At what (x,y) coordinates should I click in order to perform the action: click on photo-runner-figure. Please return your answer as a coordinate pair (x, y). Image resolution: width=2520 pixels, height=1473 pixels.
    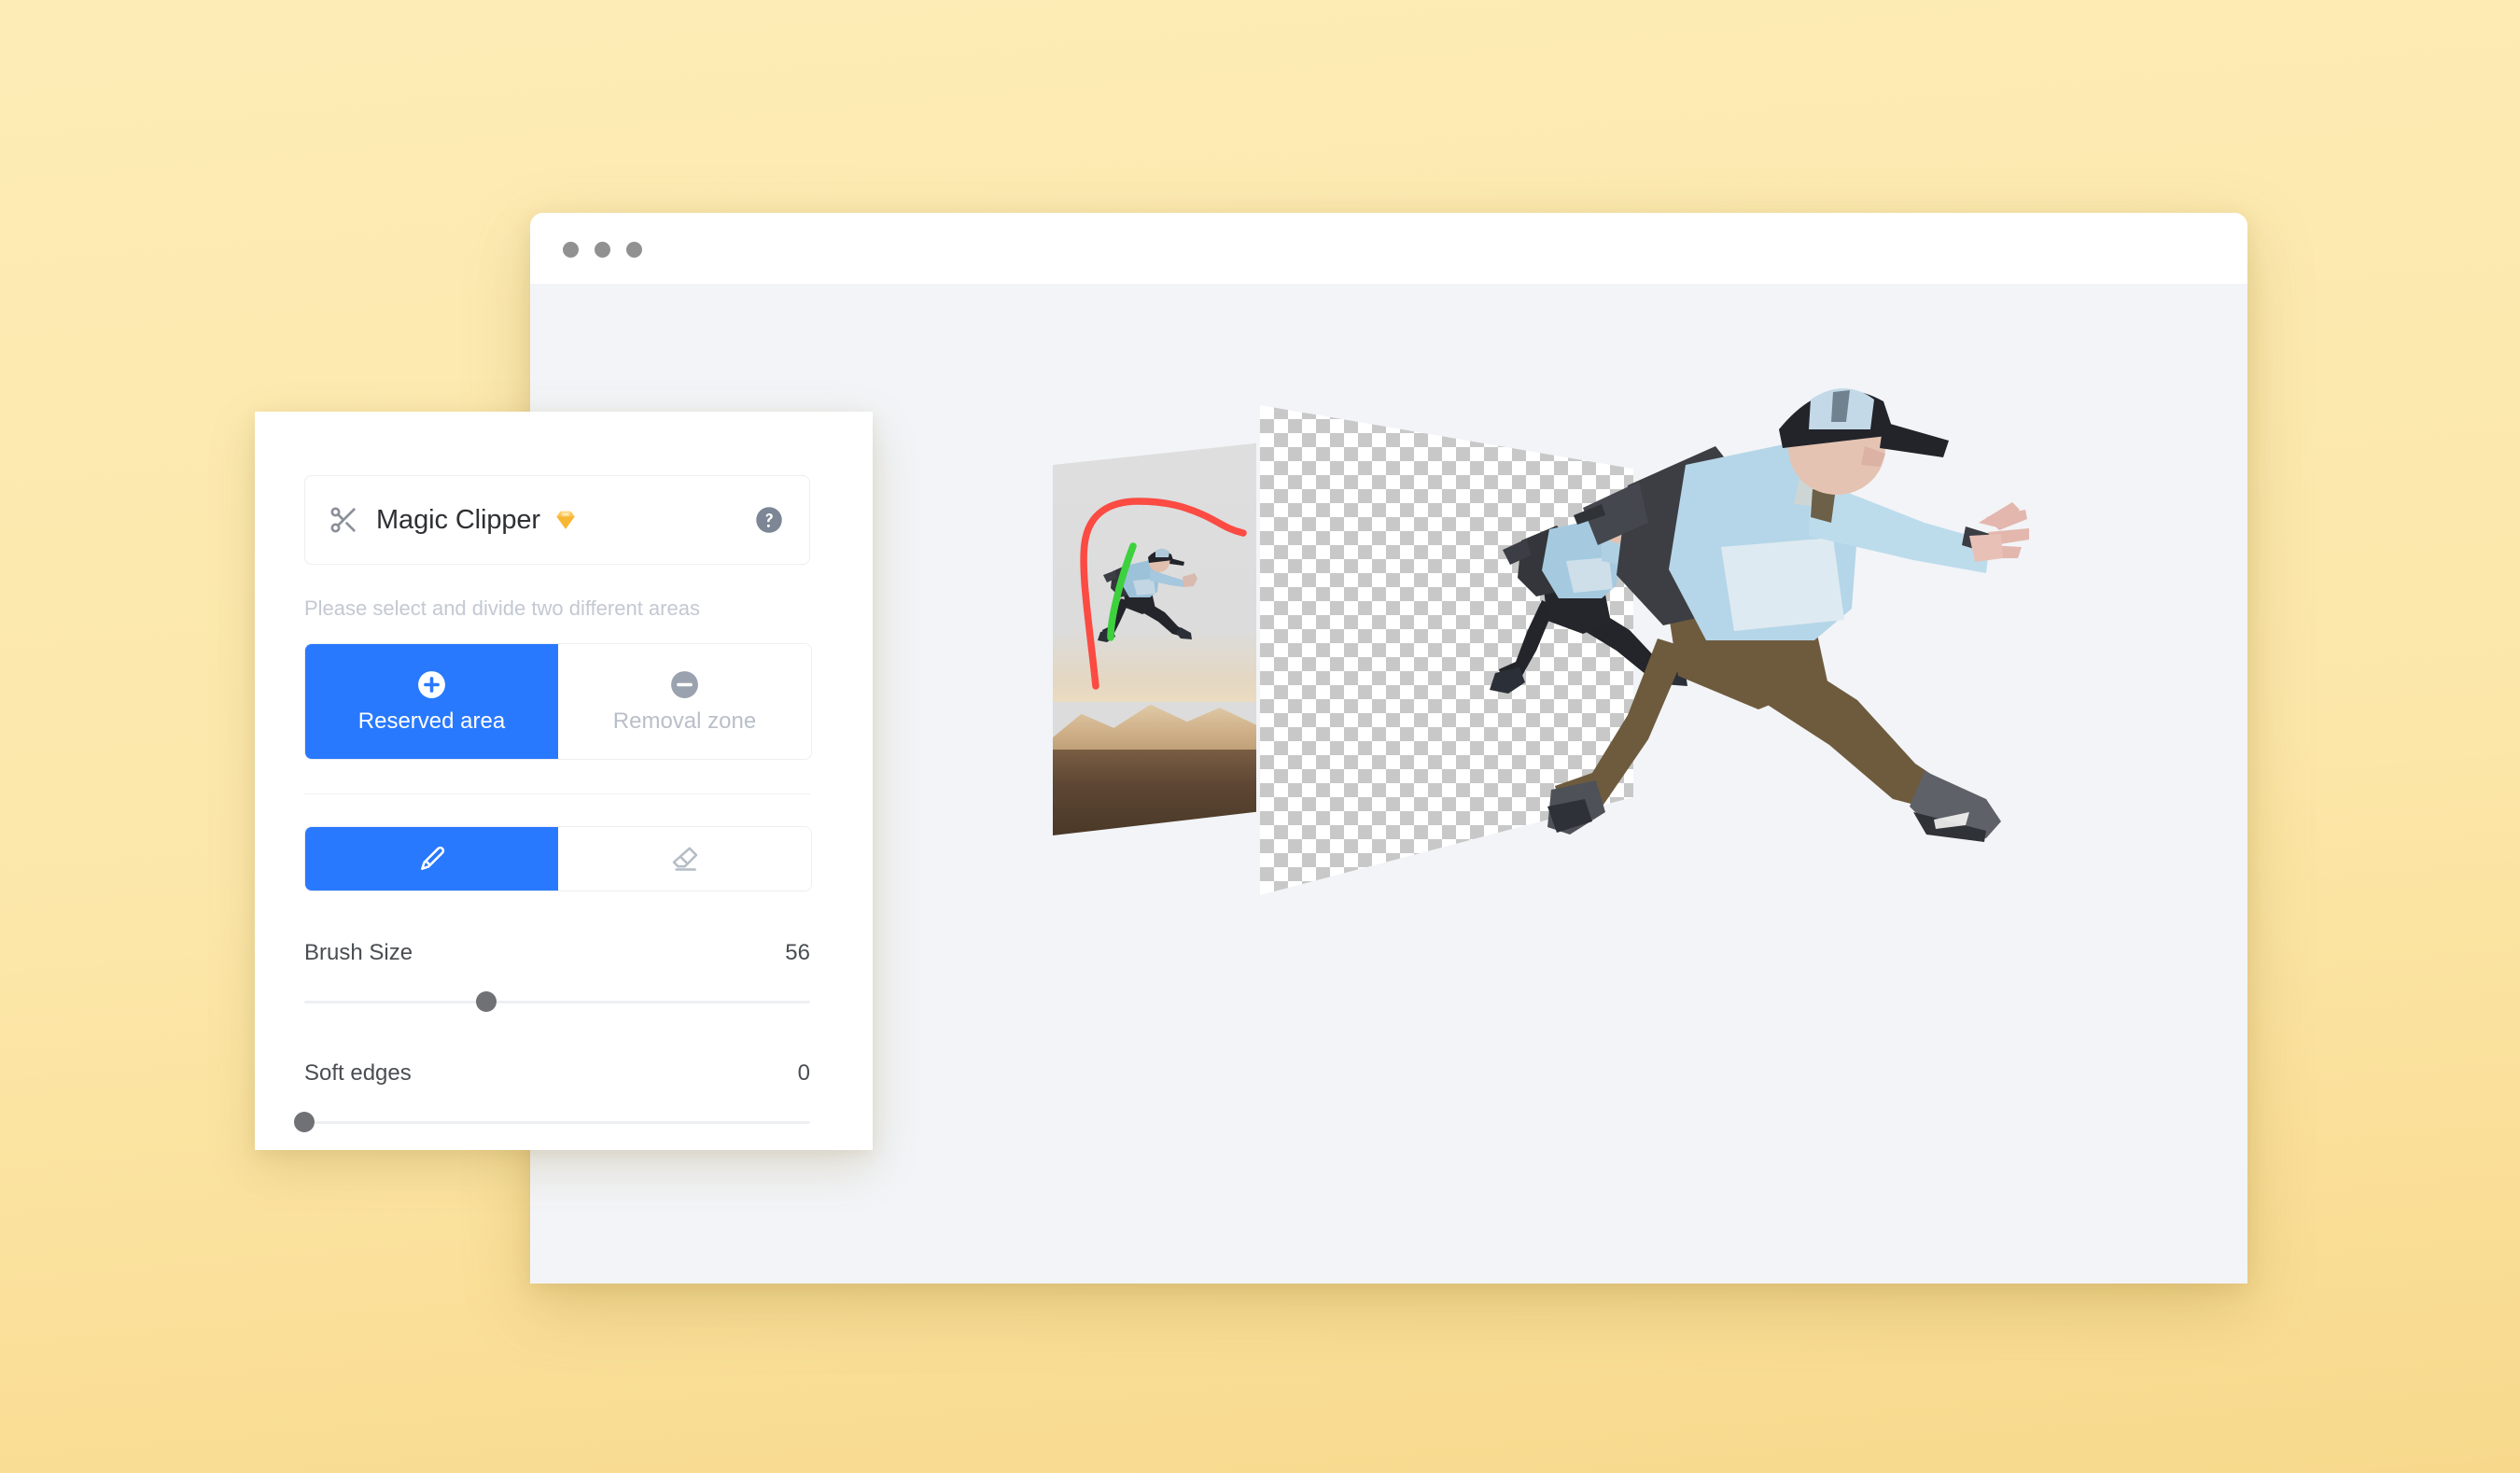
    Looking at the image, I should click on (1147, 595).